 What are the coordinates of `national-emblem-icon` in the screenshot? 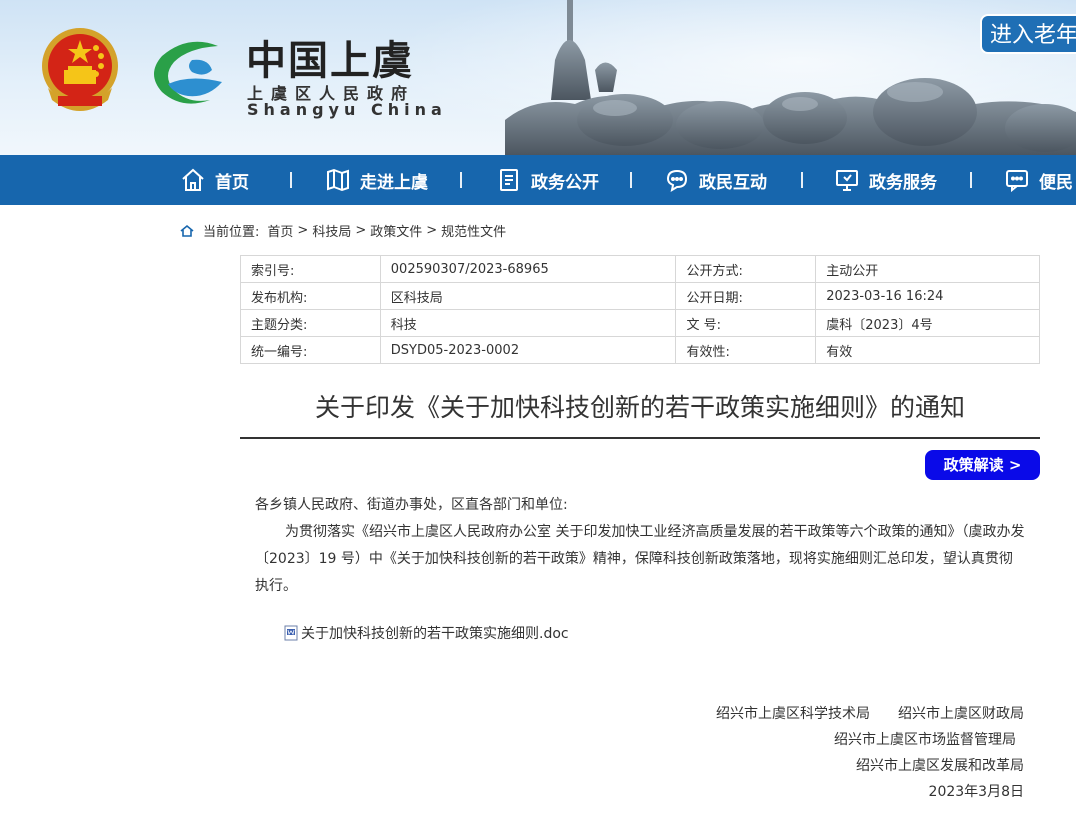 It's located at (80, 69).